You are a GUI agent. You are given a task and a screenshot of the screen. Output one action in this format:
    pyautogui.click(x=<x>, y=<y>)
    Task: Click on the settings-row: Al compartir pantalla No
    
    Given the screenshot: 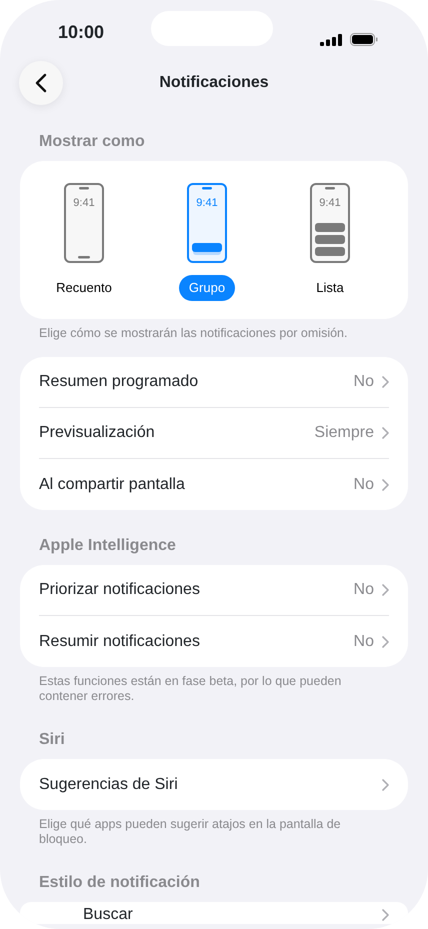 What is the action you would take?
    pyautogui.click(x=214, y=484)
    